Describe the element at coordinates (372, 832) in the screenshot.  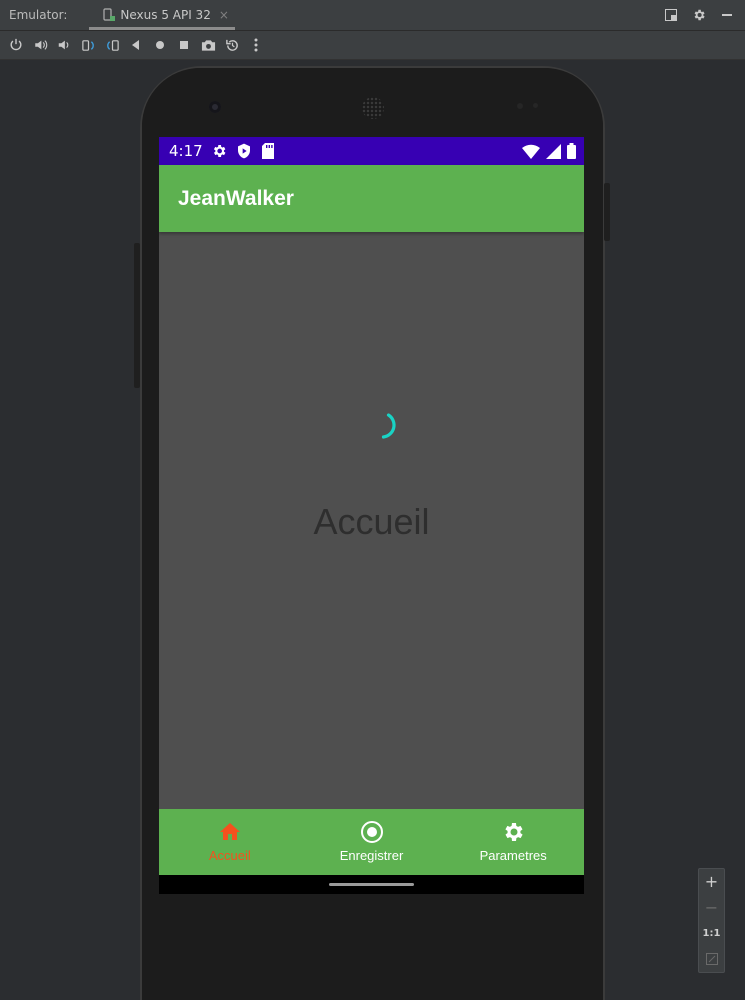
I see `record-icon` at that location.